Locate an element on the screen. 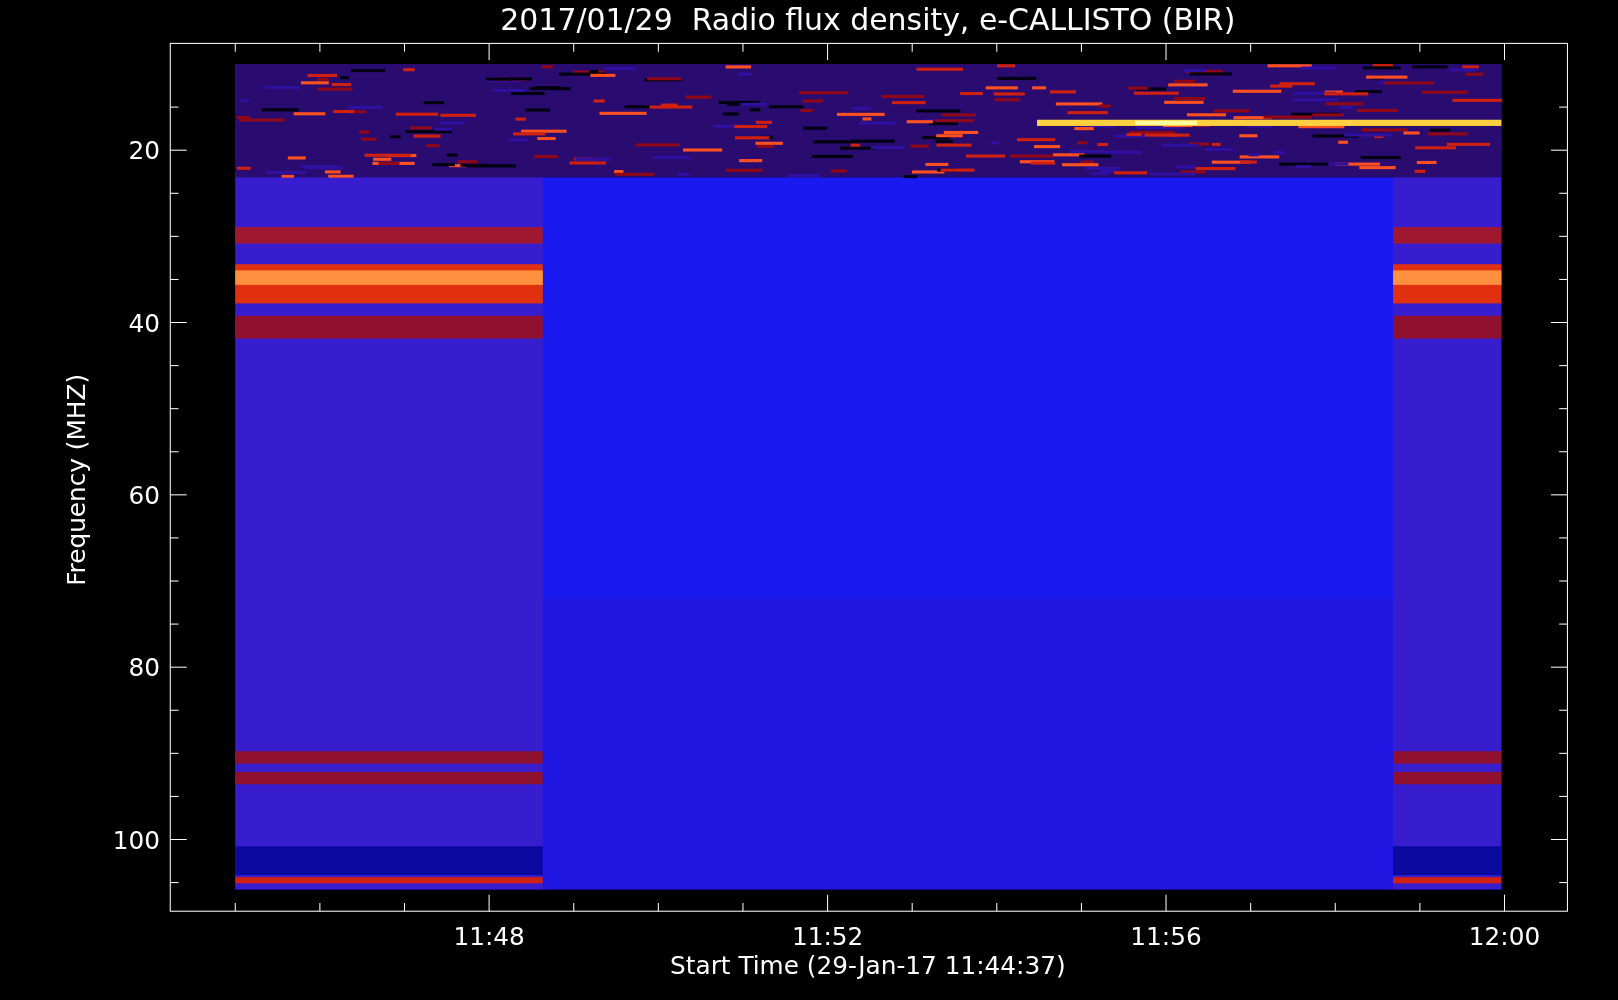 This screenshot has width=1618, height=1000. x-tick-label: 11:52 is located at coordinates (827, 937).